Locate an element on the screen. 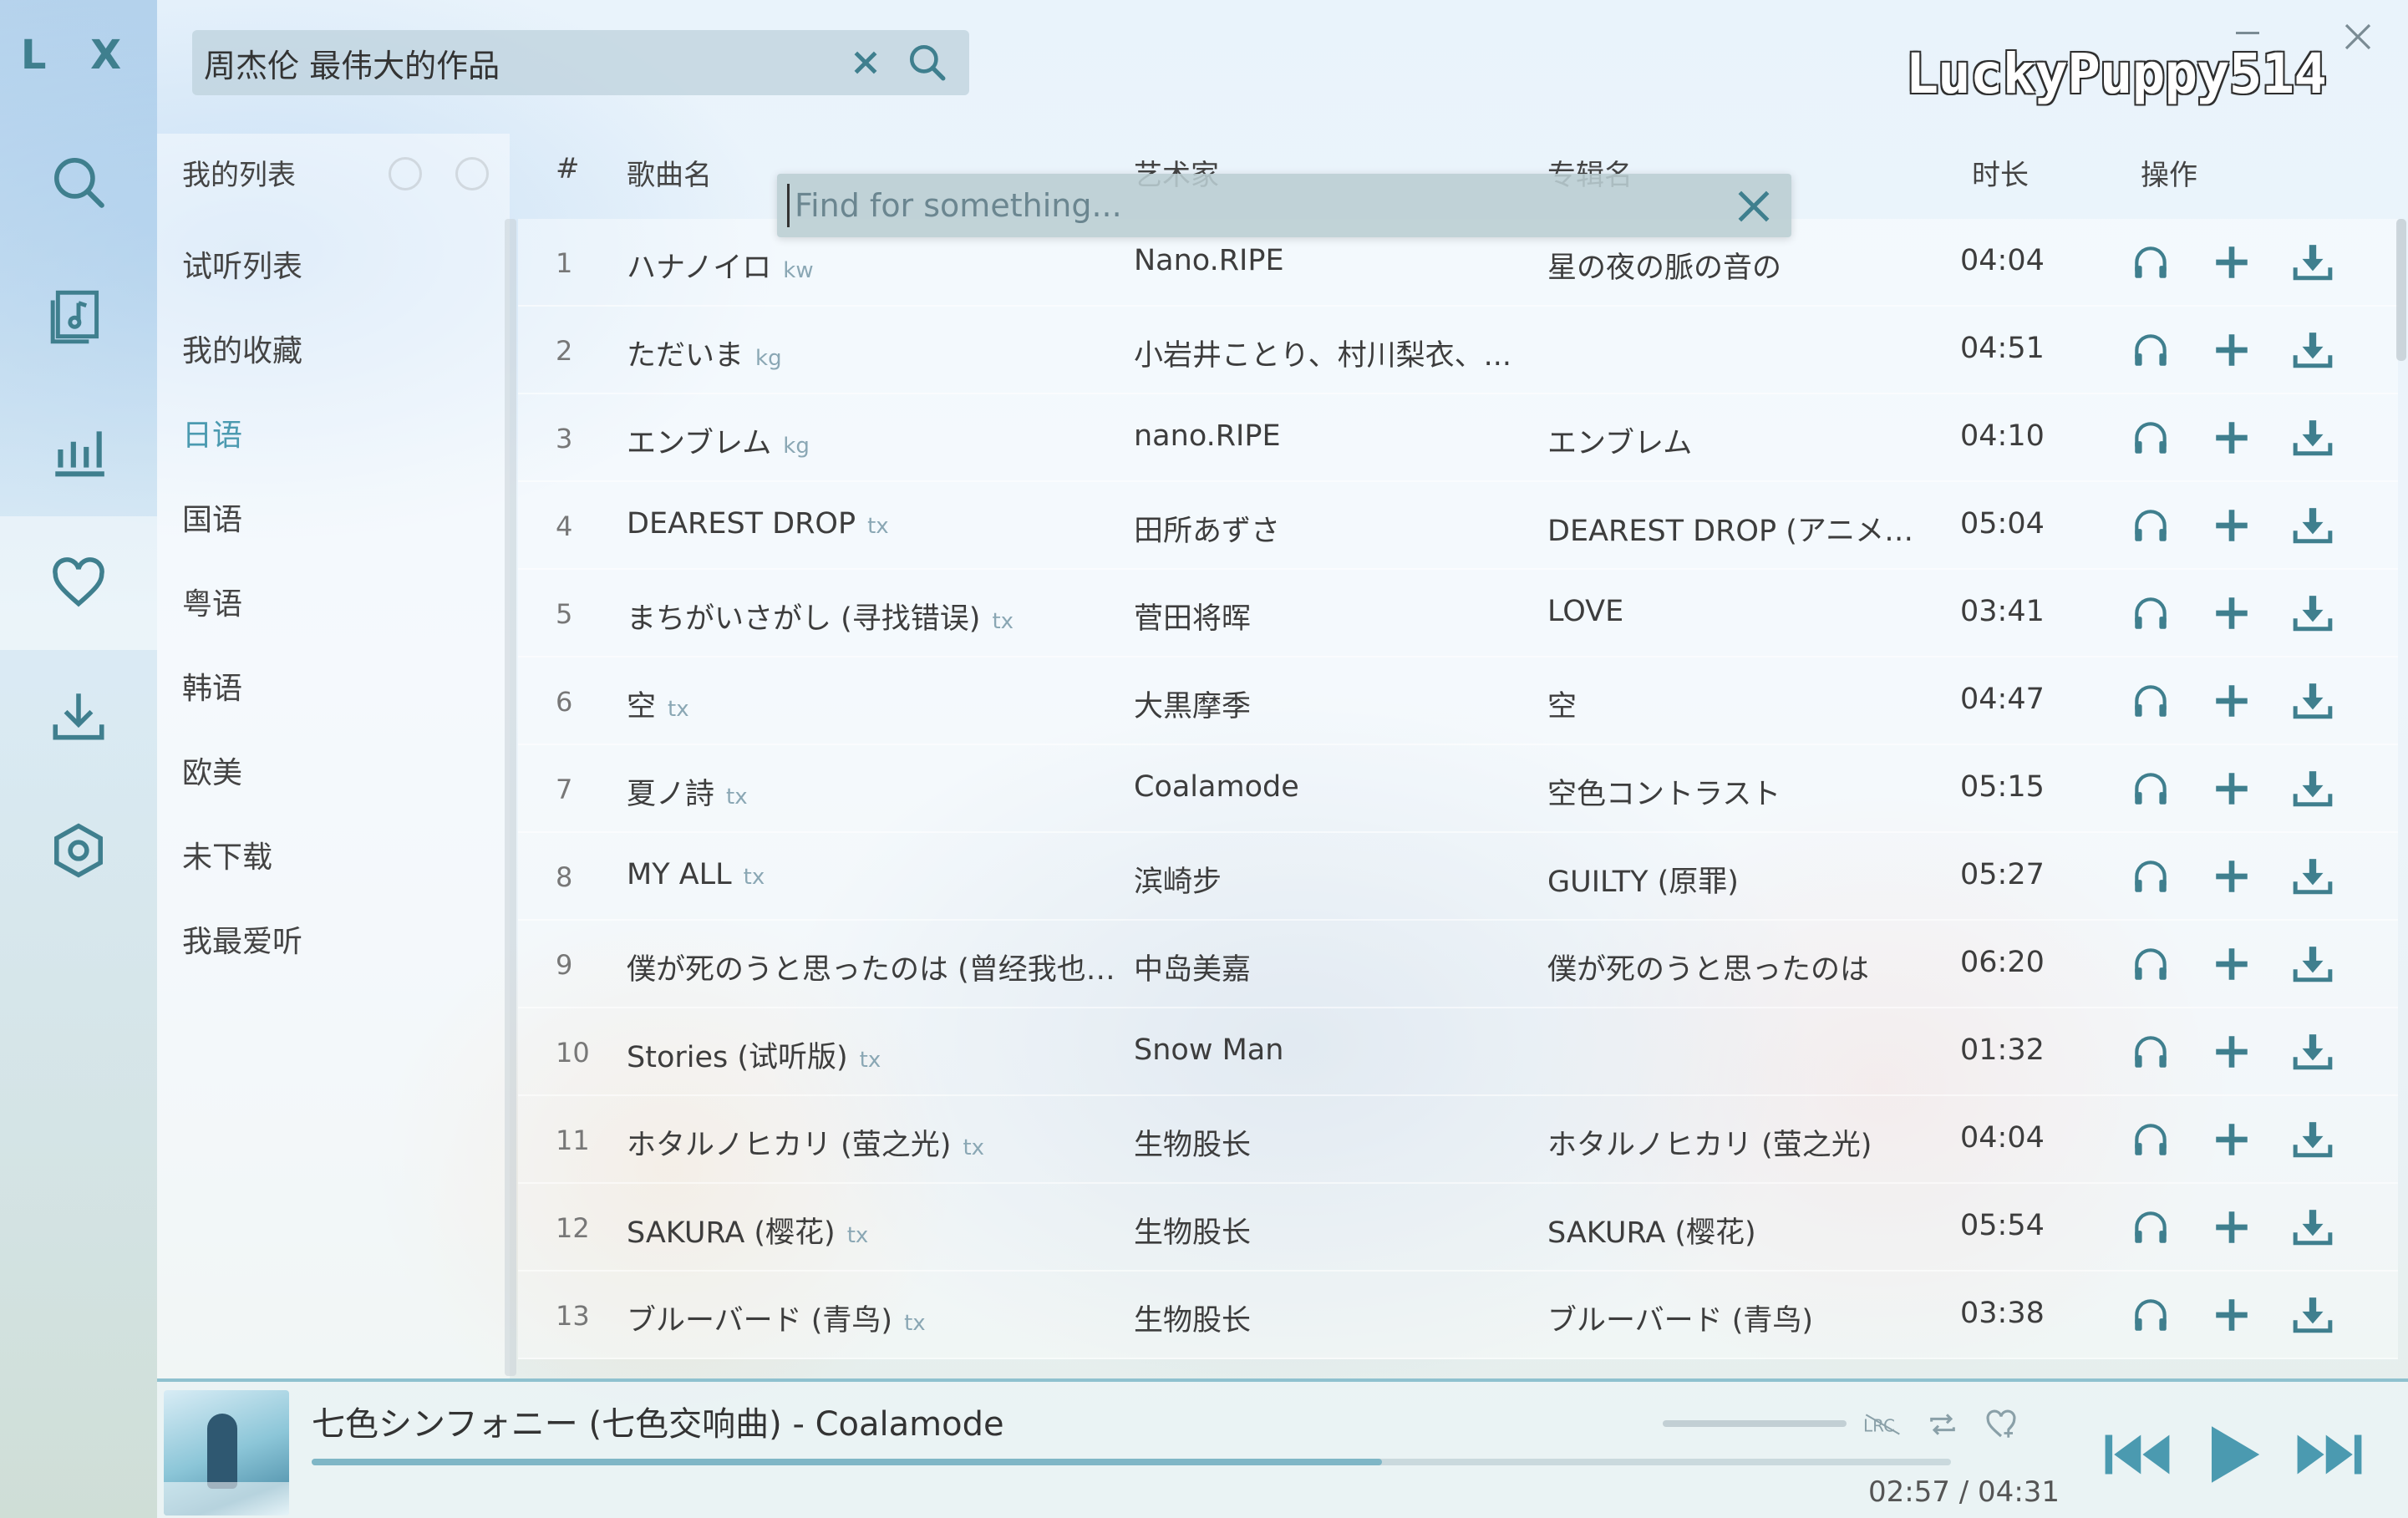 Image resolution: width=2408 pixels, height=1518 pixels. row-number: 2 is located at coordinates (564, 351).